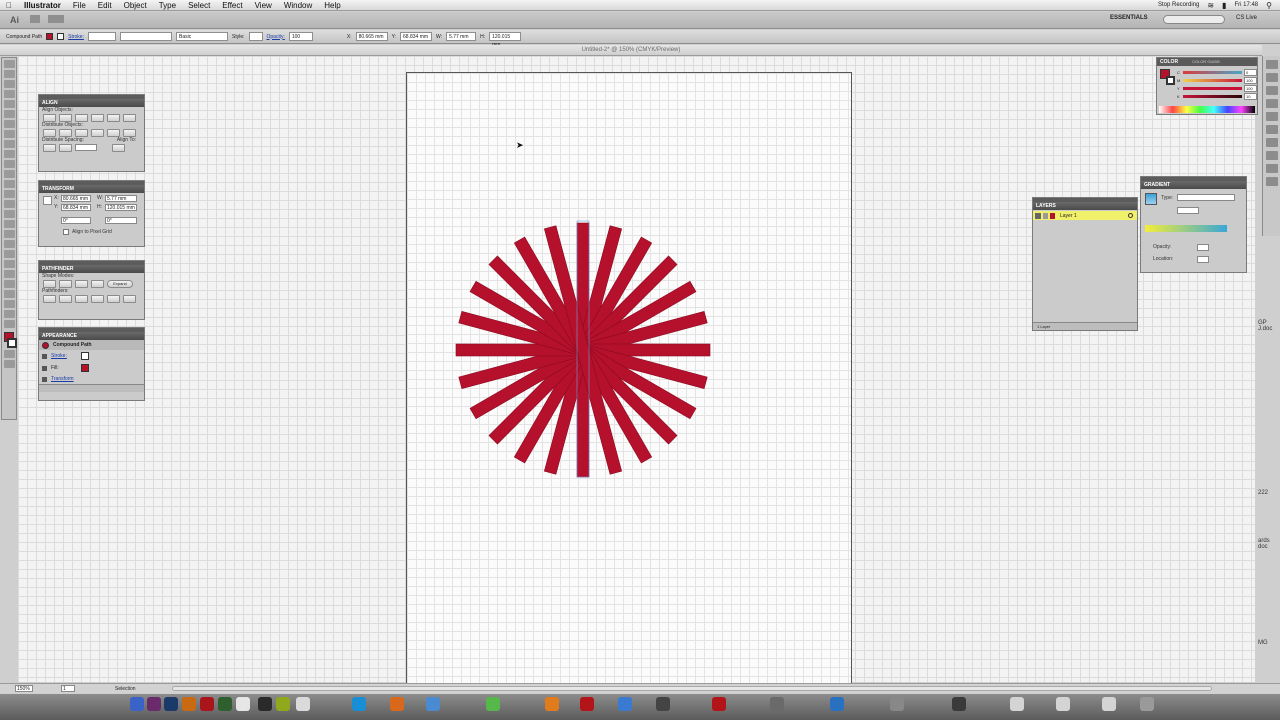  What do you see at coordinates (276, 37) in the screenshot?
I see `opacity-link: Opacity:` at bounding box center [276, 37].